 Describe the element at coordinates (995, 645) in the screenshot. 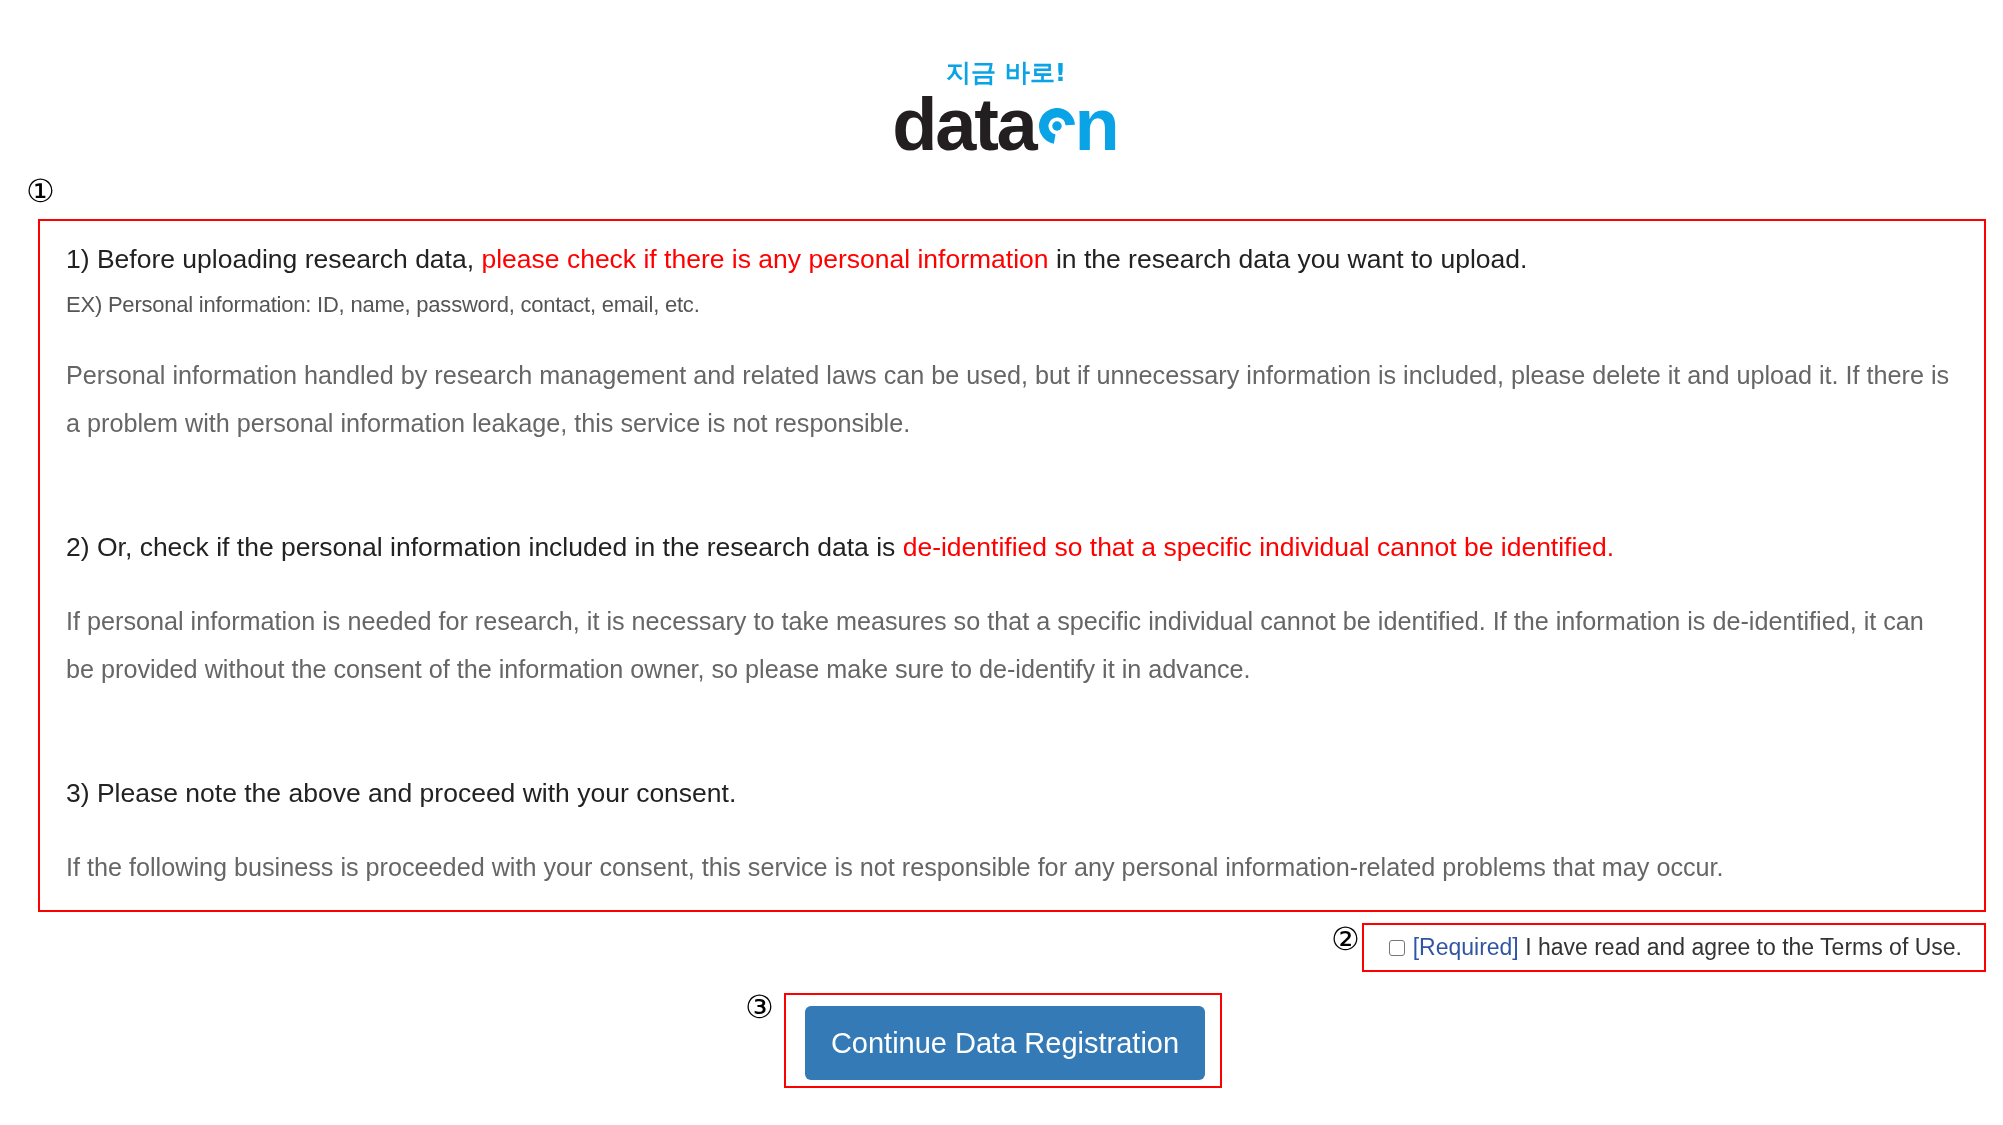

I see `notice-paragraph: If personal information is needed for research, it is necessary to take measures so that a specific individual cannot be identified. If the information is de-identified, it can be provided without the consent of the information owner, so please make sure to de-identify it in advance.` at that location.